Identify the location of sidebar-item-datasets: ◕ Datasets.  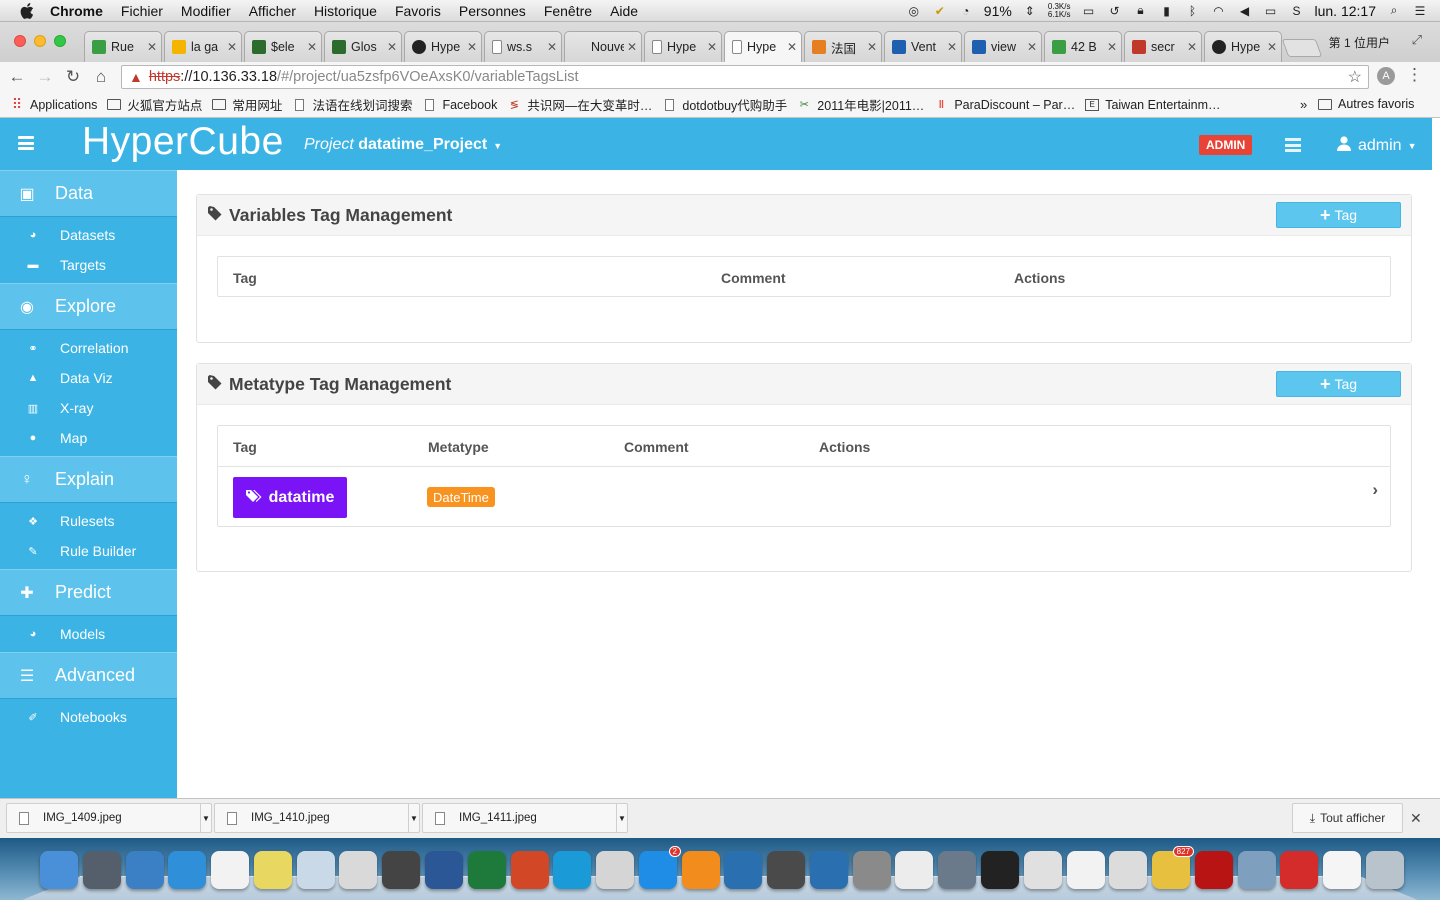
(88, 235).